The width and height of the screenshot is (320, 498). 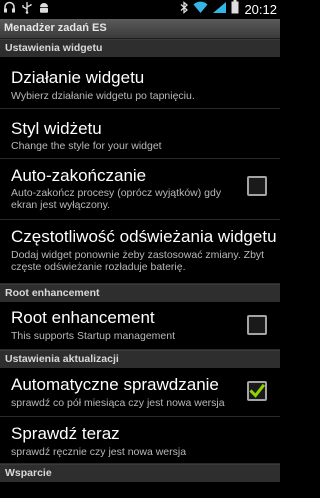 What do you see at coordinates (93, 336) in the screenshot?
I see `pref-summary: This supports Startup management` at bounding box center [93, 336].